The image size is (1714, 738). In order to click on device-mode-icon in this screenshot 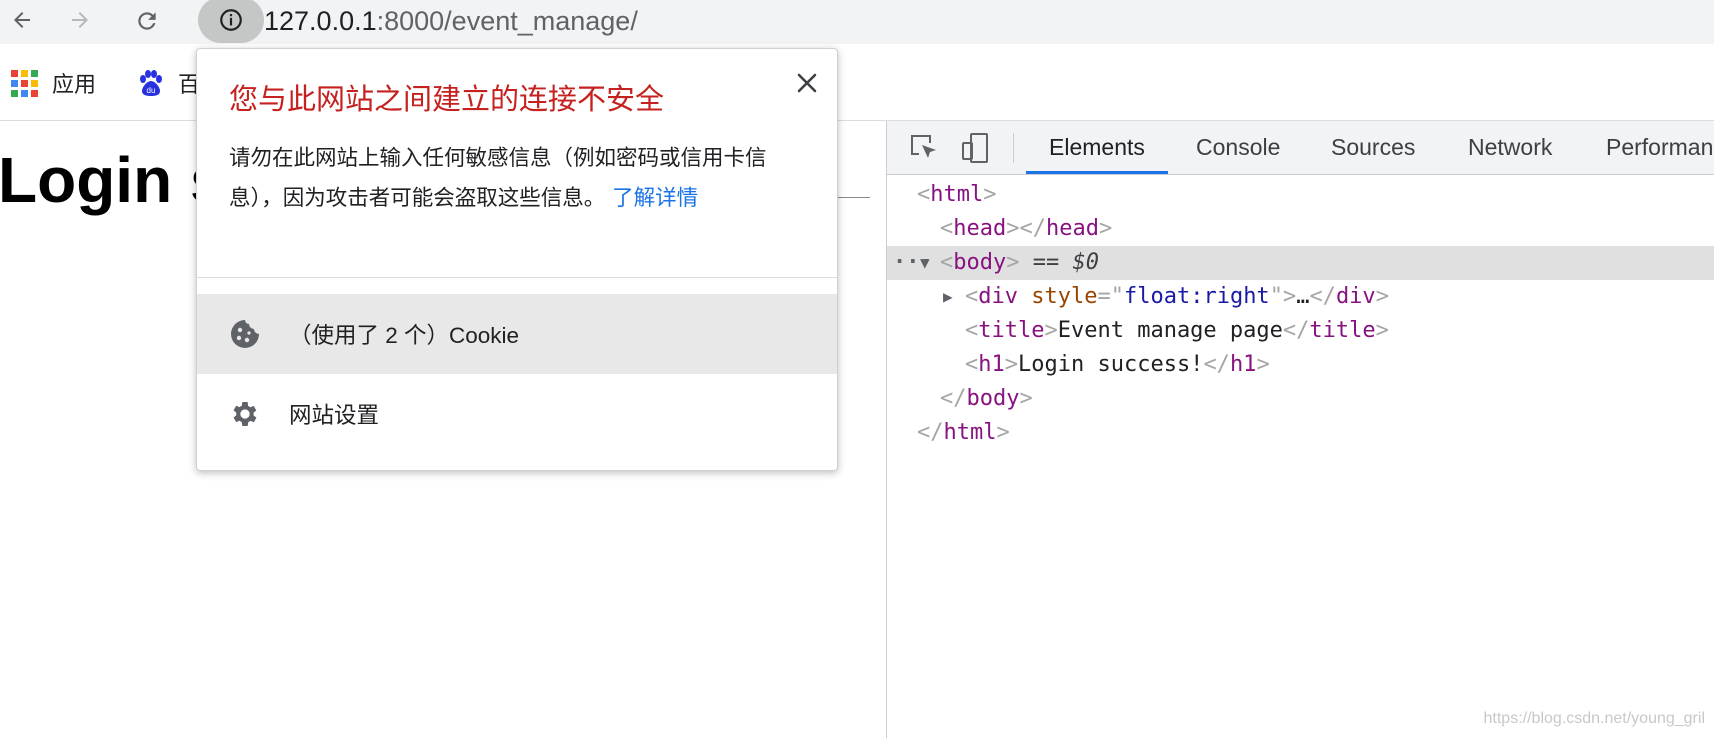, I will do `click(975, 148)`.